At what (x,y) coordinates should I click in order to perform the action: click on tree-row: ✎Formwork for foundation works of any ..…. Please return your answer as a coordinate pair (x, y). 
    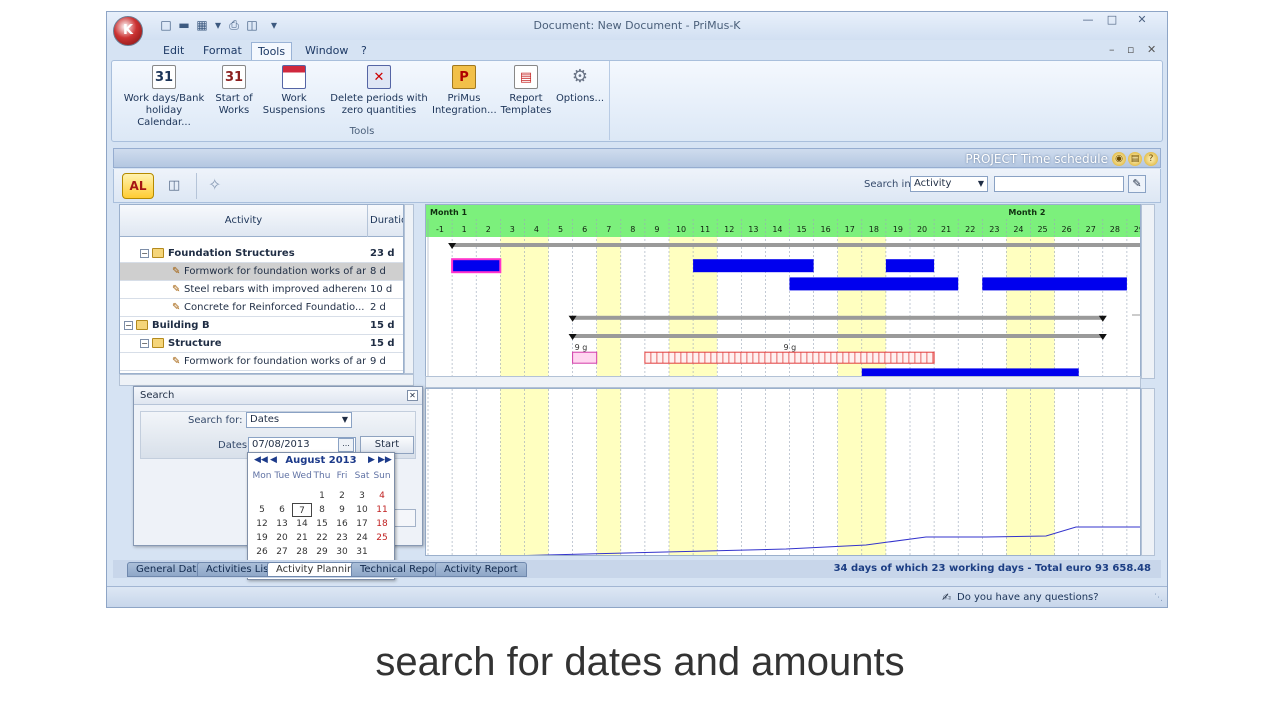
    Looking at the image, I should click on (261, 362).